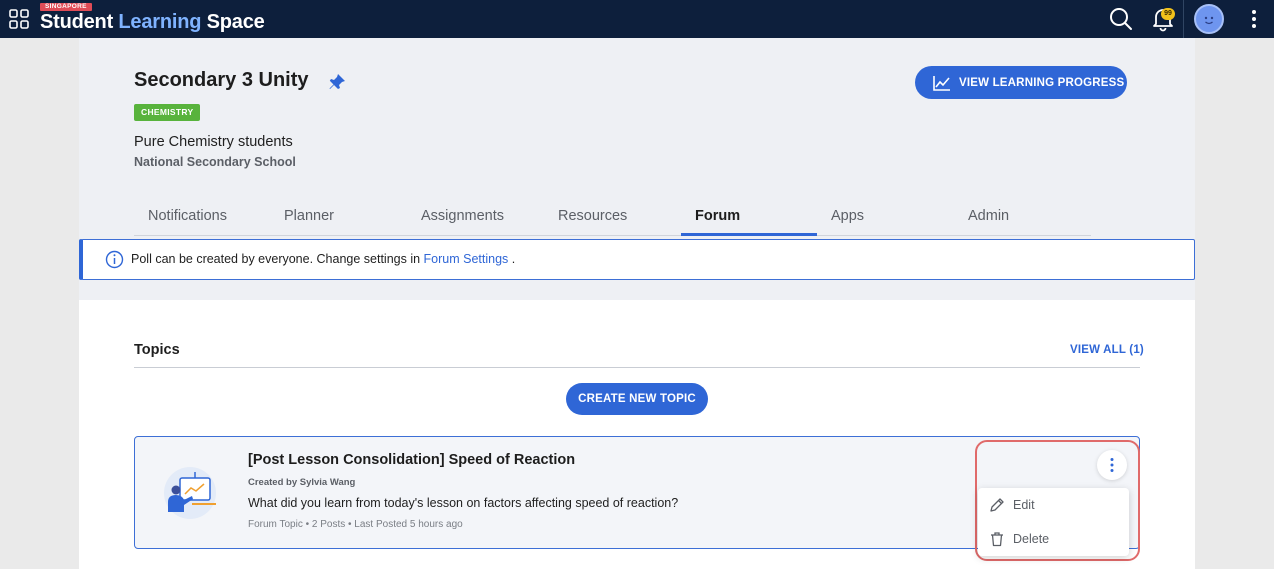 This screenshot has width=1274, height=569. What do you see at coordinates (717, 216) in the screenshot?
I see `tab-forum: Forum` at bounding box center [717, 216].